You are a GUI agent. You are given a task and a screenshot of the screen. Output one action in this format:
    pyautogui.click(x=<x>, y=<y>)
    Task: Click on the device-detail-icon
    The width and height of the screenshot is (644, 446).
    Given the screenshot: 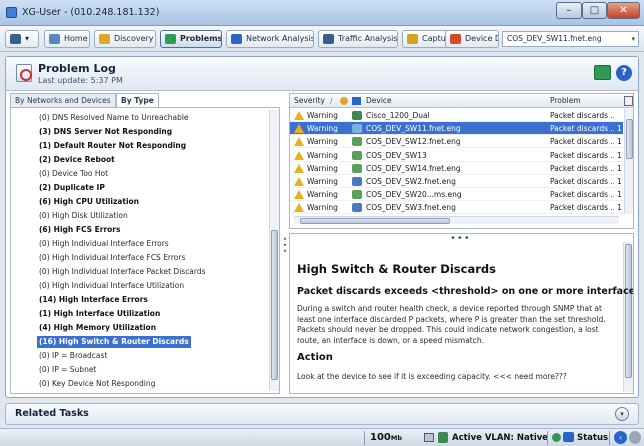 What is the action you would take?
    pyautogui.click(x=455, y=39)
    